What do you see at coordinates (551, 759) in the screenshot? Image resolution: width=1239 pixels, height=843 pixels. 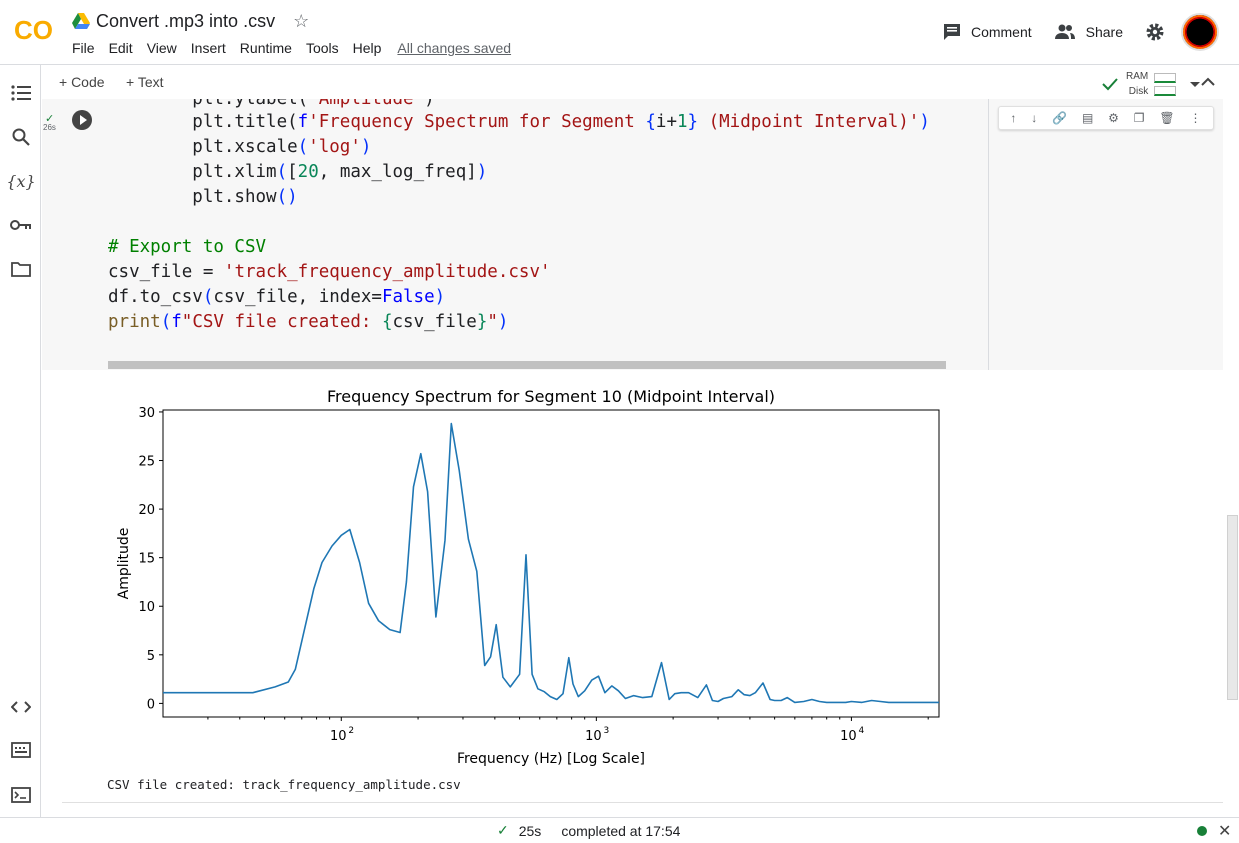 I see `x-axis-label: Frequency (Hz) [Log Scale]` at bounding box center [551, 759].